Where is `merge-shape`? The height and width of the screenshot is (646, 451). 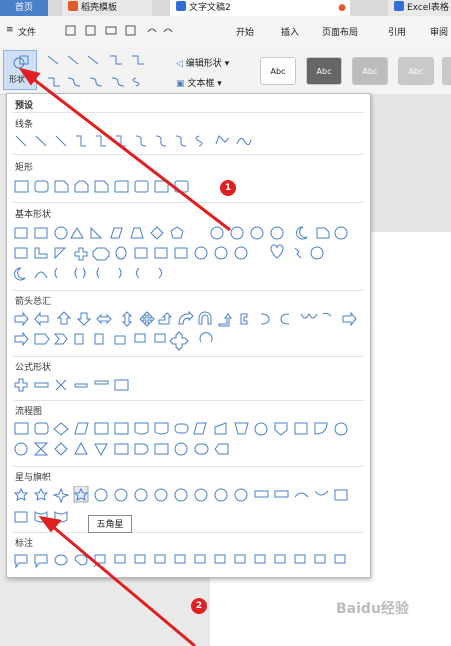
merge-shape is located at coordinates (101, 450).